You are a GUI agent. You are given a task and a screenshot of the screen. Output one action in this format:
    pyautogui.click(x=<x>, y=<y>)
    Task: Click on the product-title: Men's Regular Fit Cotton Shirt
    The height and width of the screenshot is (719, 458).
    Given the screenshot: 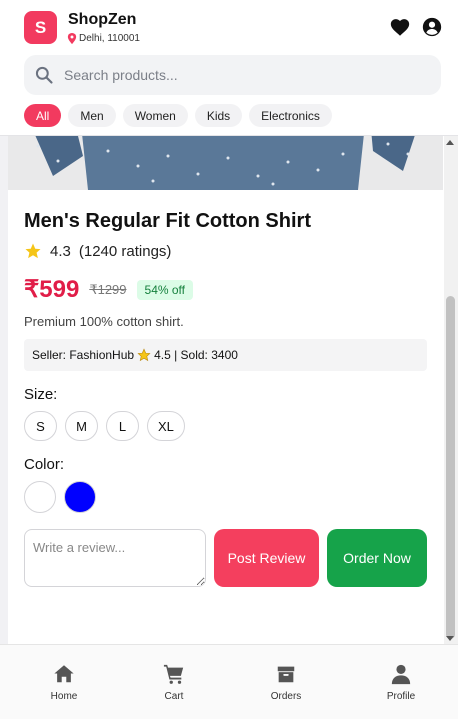 What is the action you would take?
    pyautogui.click(x=167, y=221)
    